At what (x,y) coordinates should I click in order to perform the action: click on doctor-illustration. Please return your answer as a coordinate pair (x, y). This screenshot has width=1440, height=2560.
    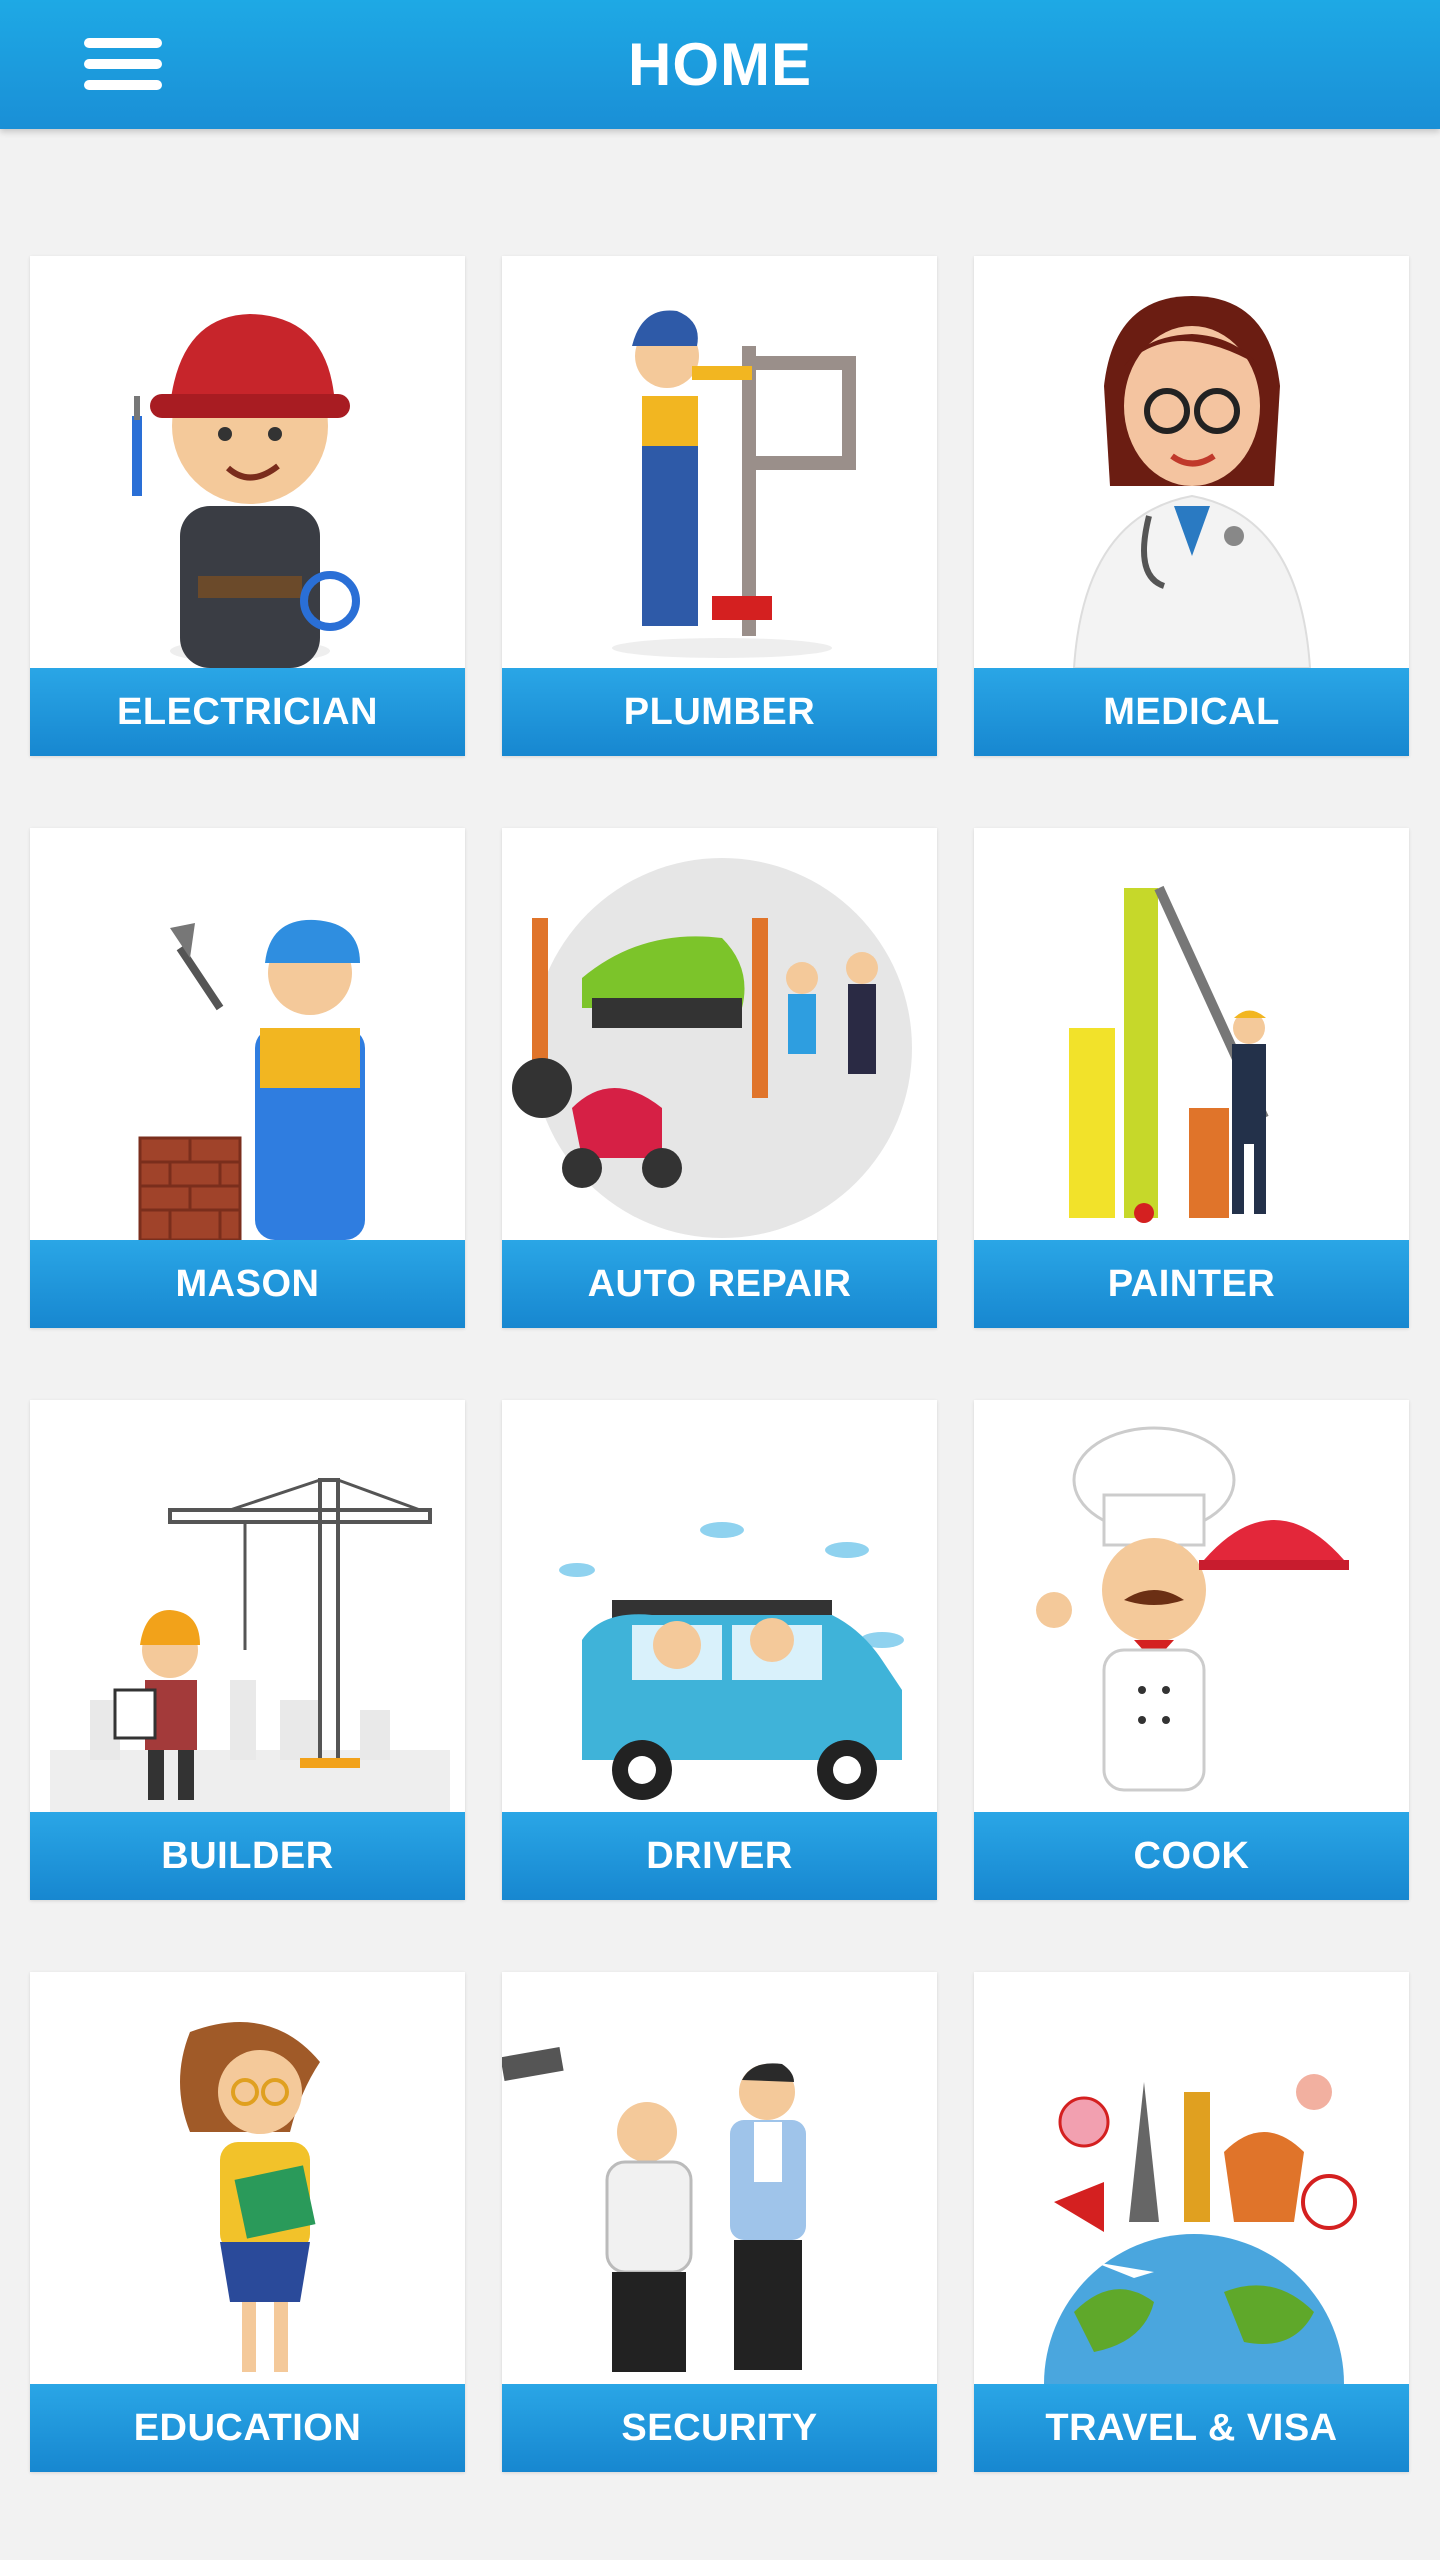
    Looking at the image, I should click on (1191, 462).